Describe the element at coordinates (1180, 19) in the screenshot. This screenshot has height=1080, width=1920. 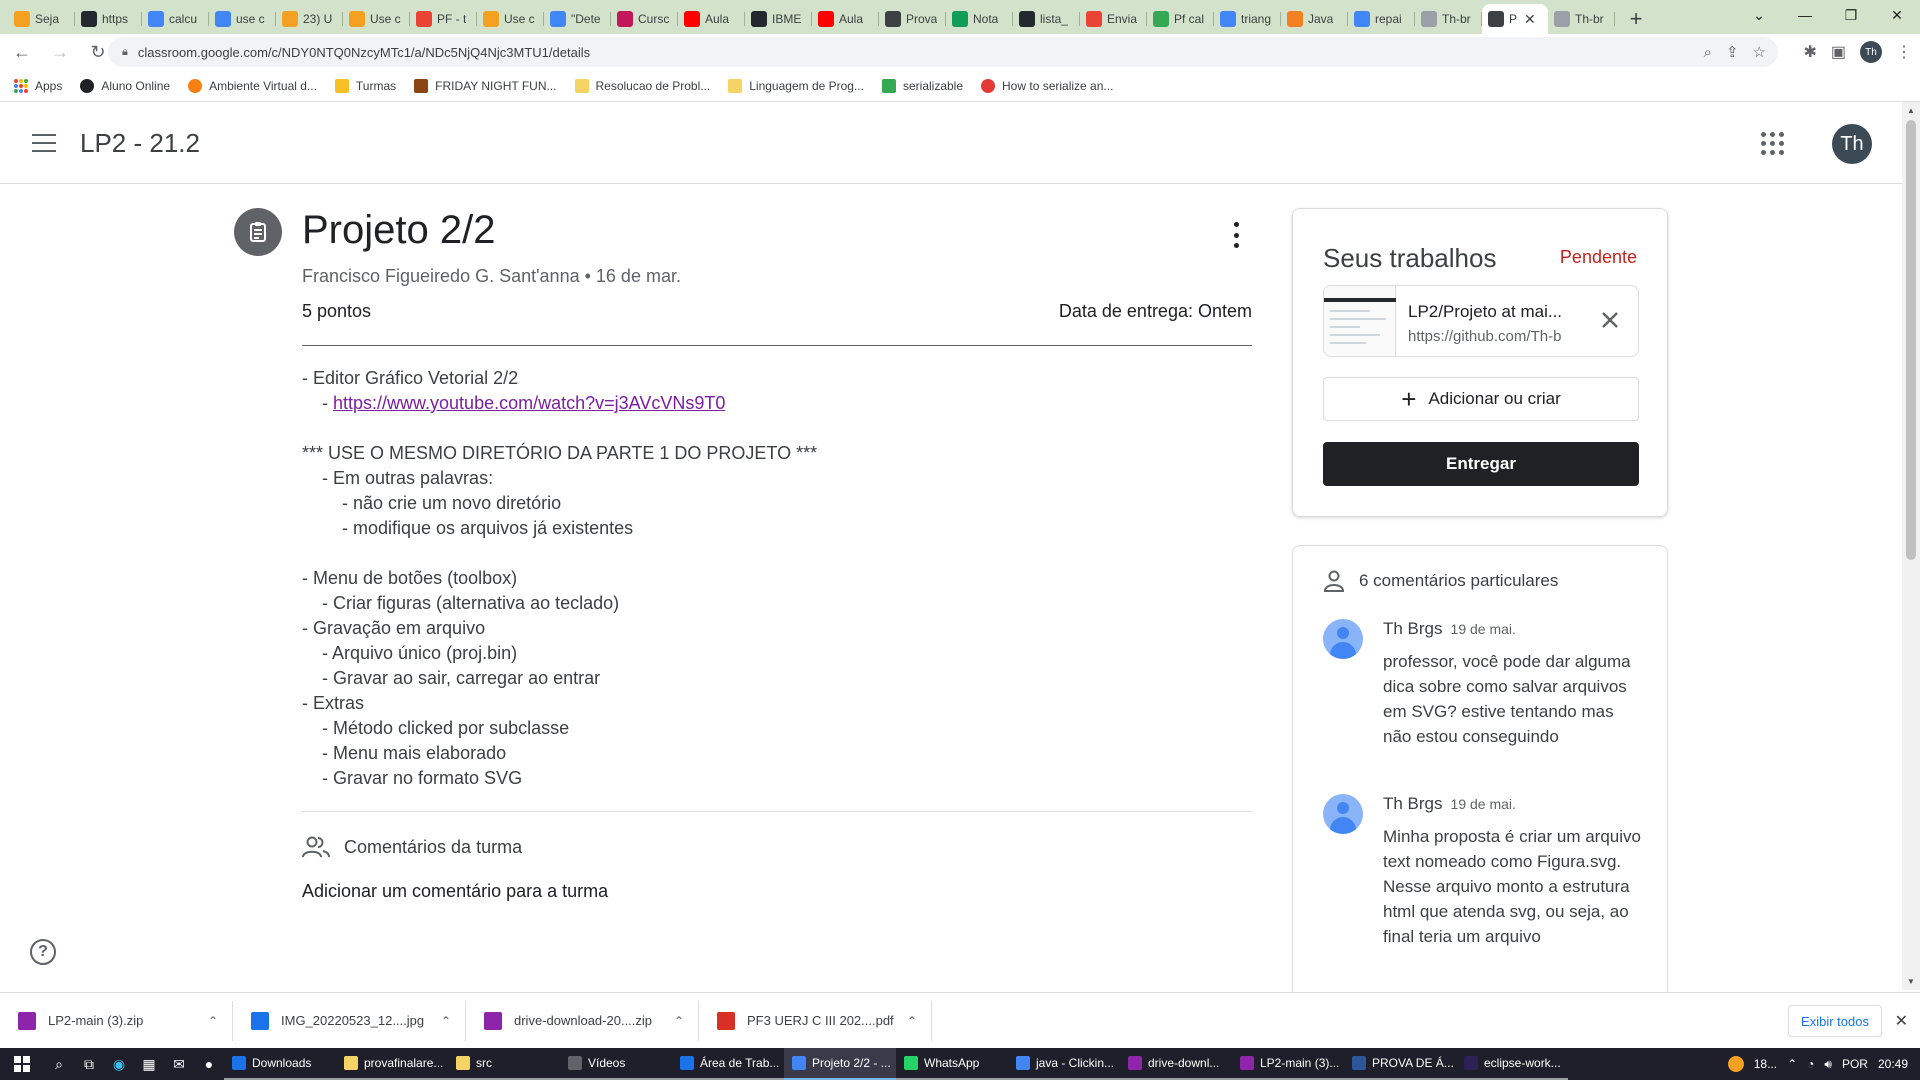
I see `browser-tab: Pf cal` at that location.